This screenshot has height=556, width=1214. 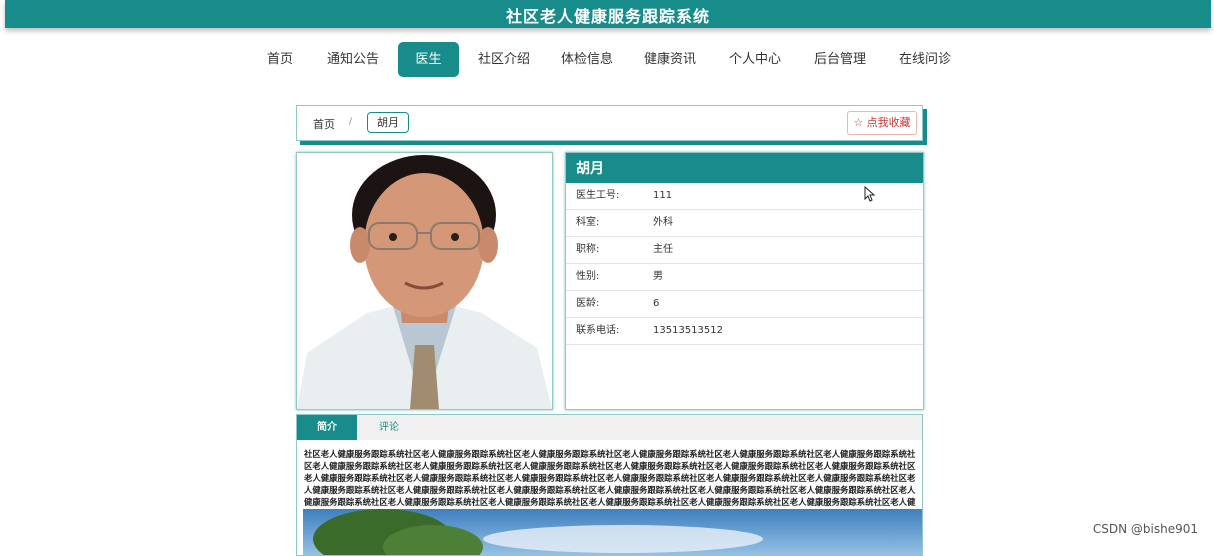 I want to click on site-title: 社区老人健康服务跟踪系统, so click(x=607, y=16).